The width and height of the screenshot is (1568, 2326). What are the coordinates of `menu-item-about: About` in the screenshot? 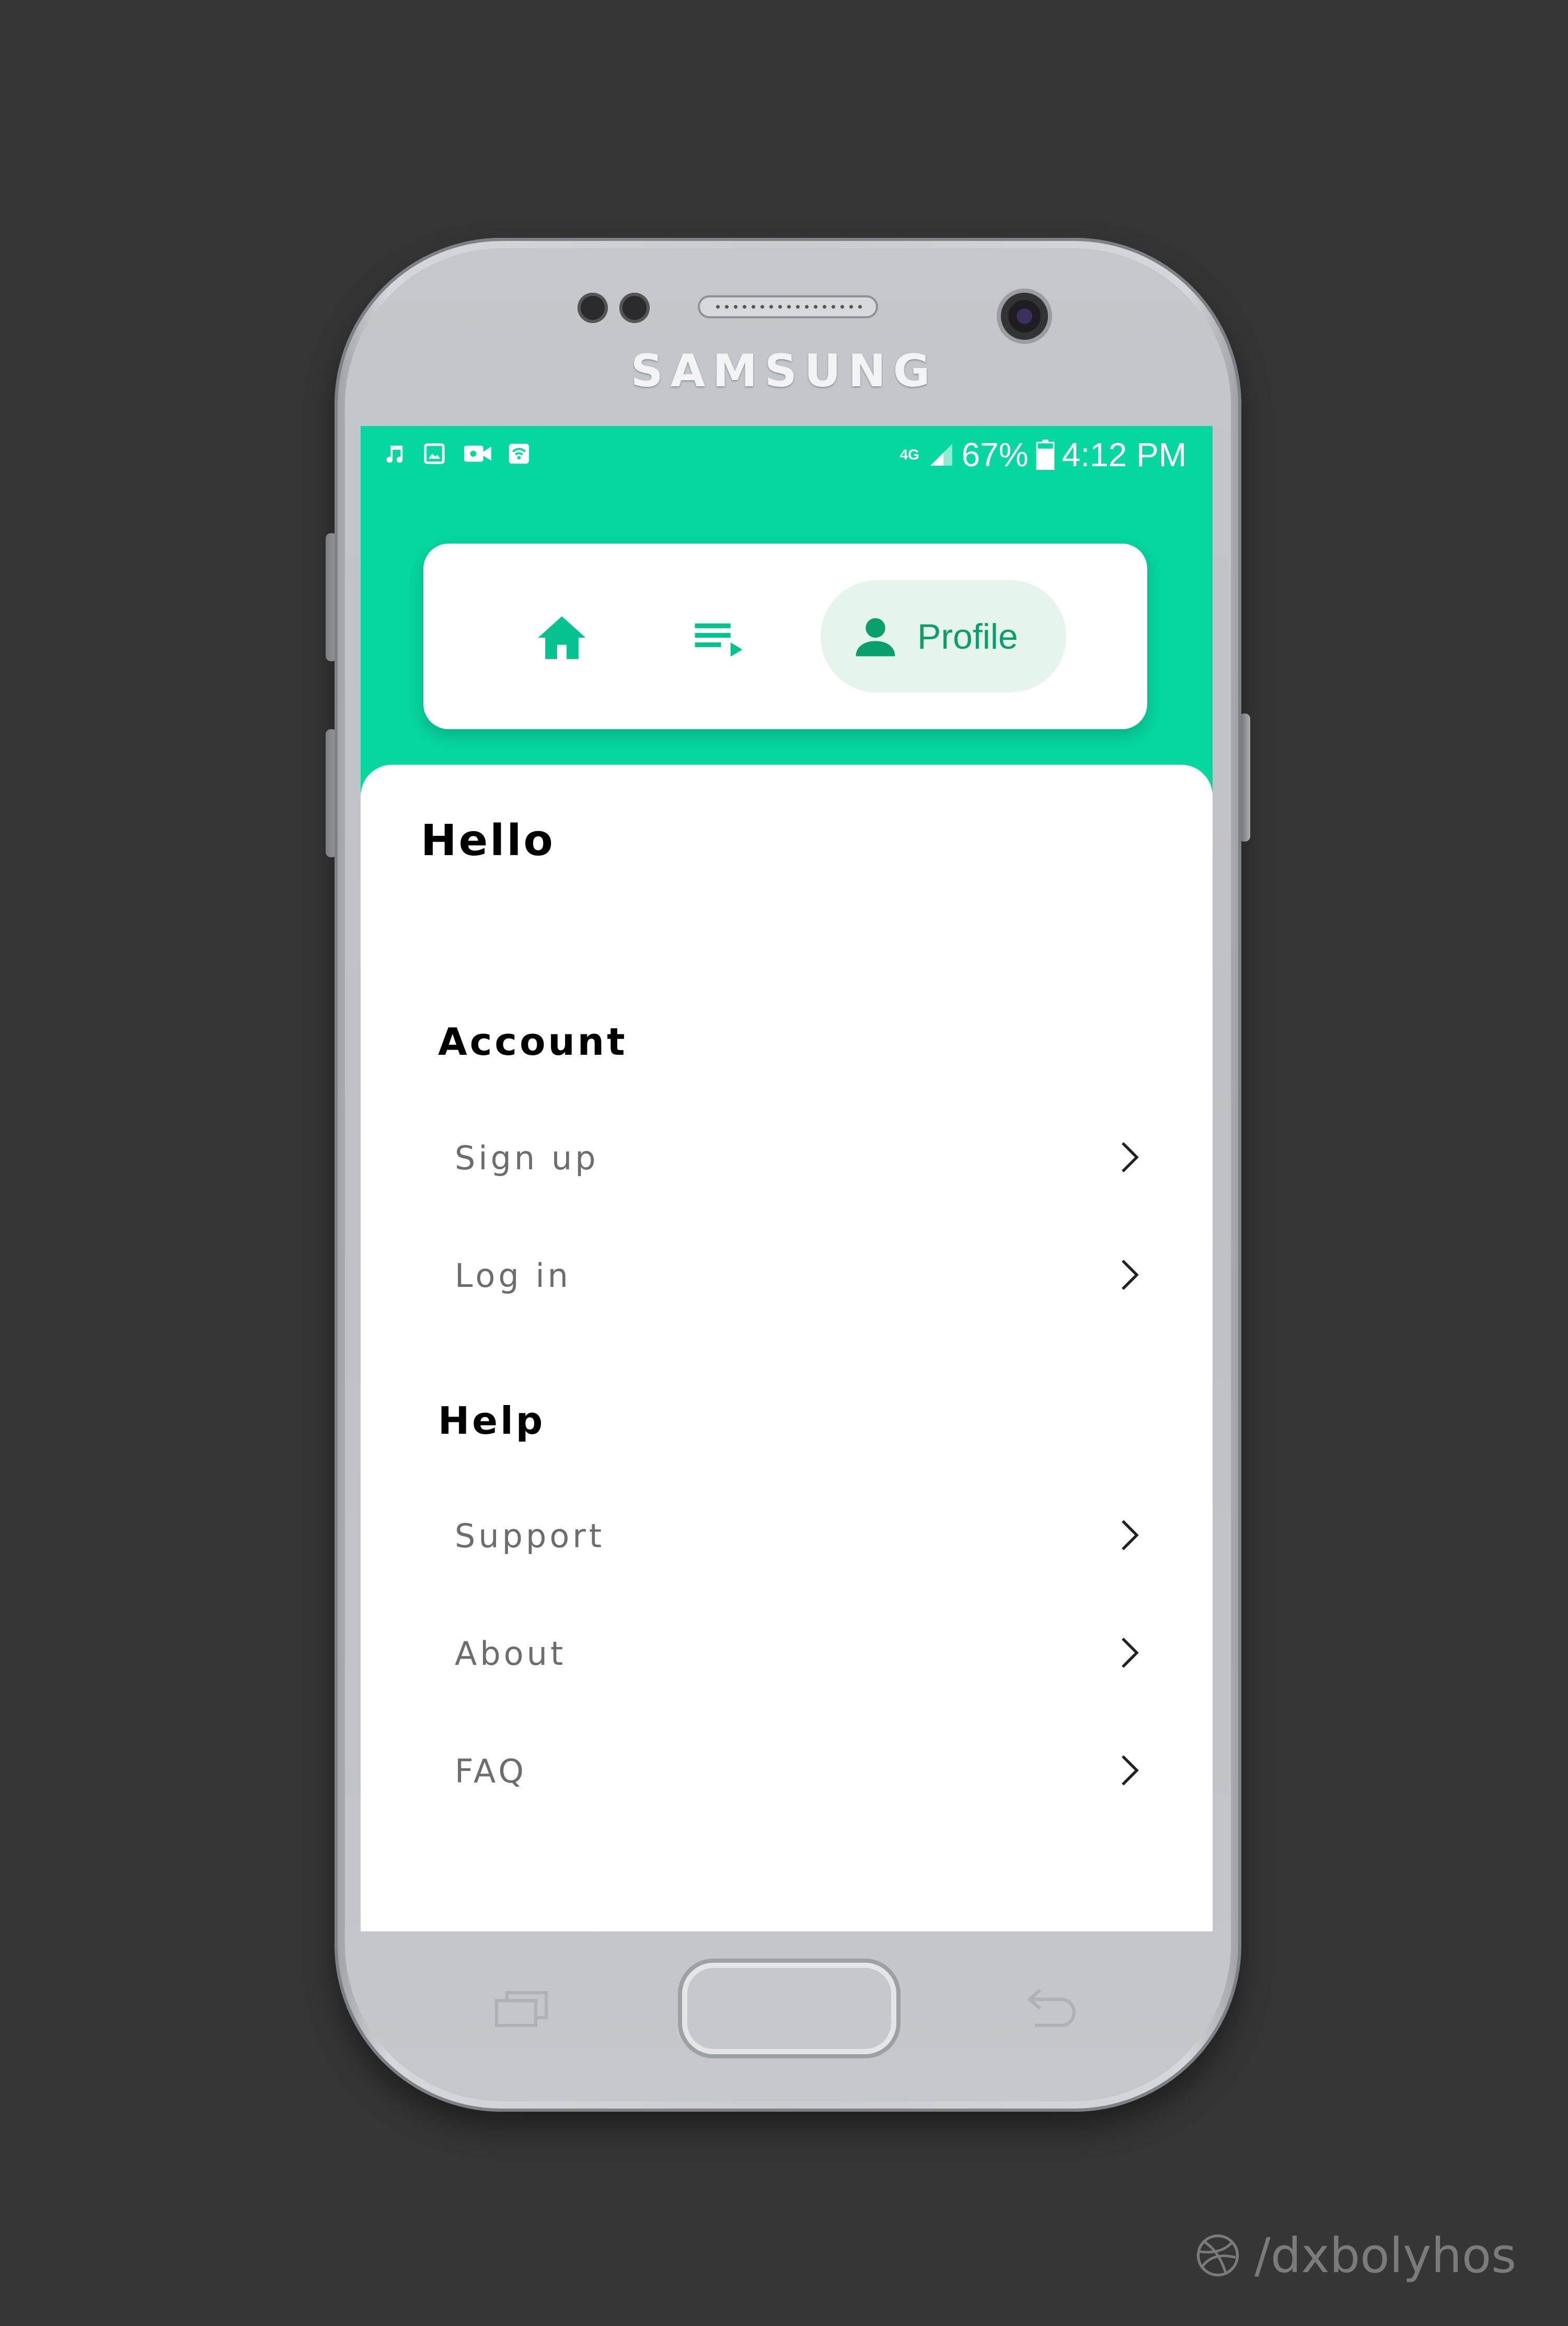 It's located at (800, 1652).